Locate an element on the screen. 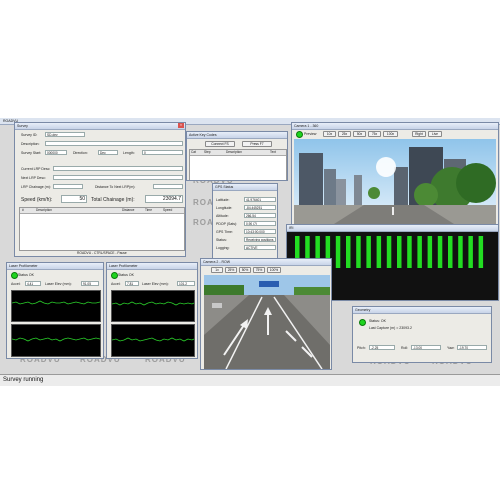  camera1-live-button: Live is located at coordinates (435, 134).